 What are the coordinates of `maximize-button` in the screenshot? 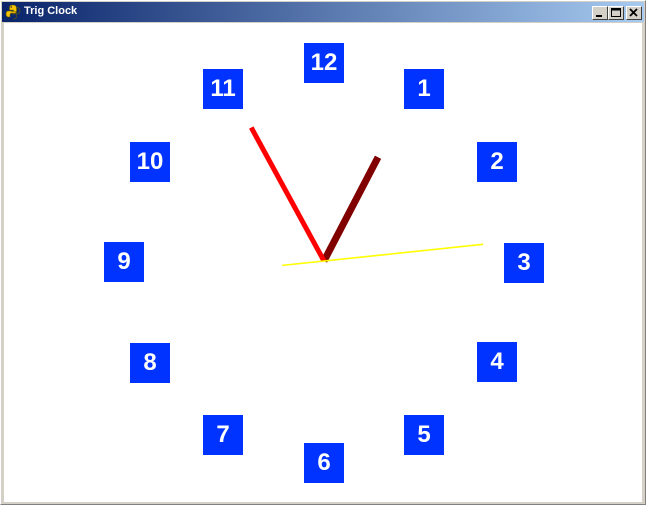 It's located at (616, 13).